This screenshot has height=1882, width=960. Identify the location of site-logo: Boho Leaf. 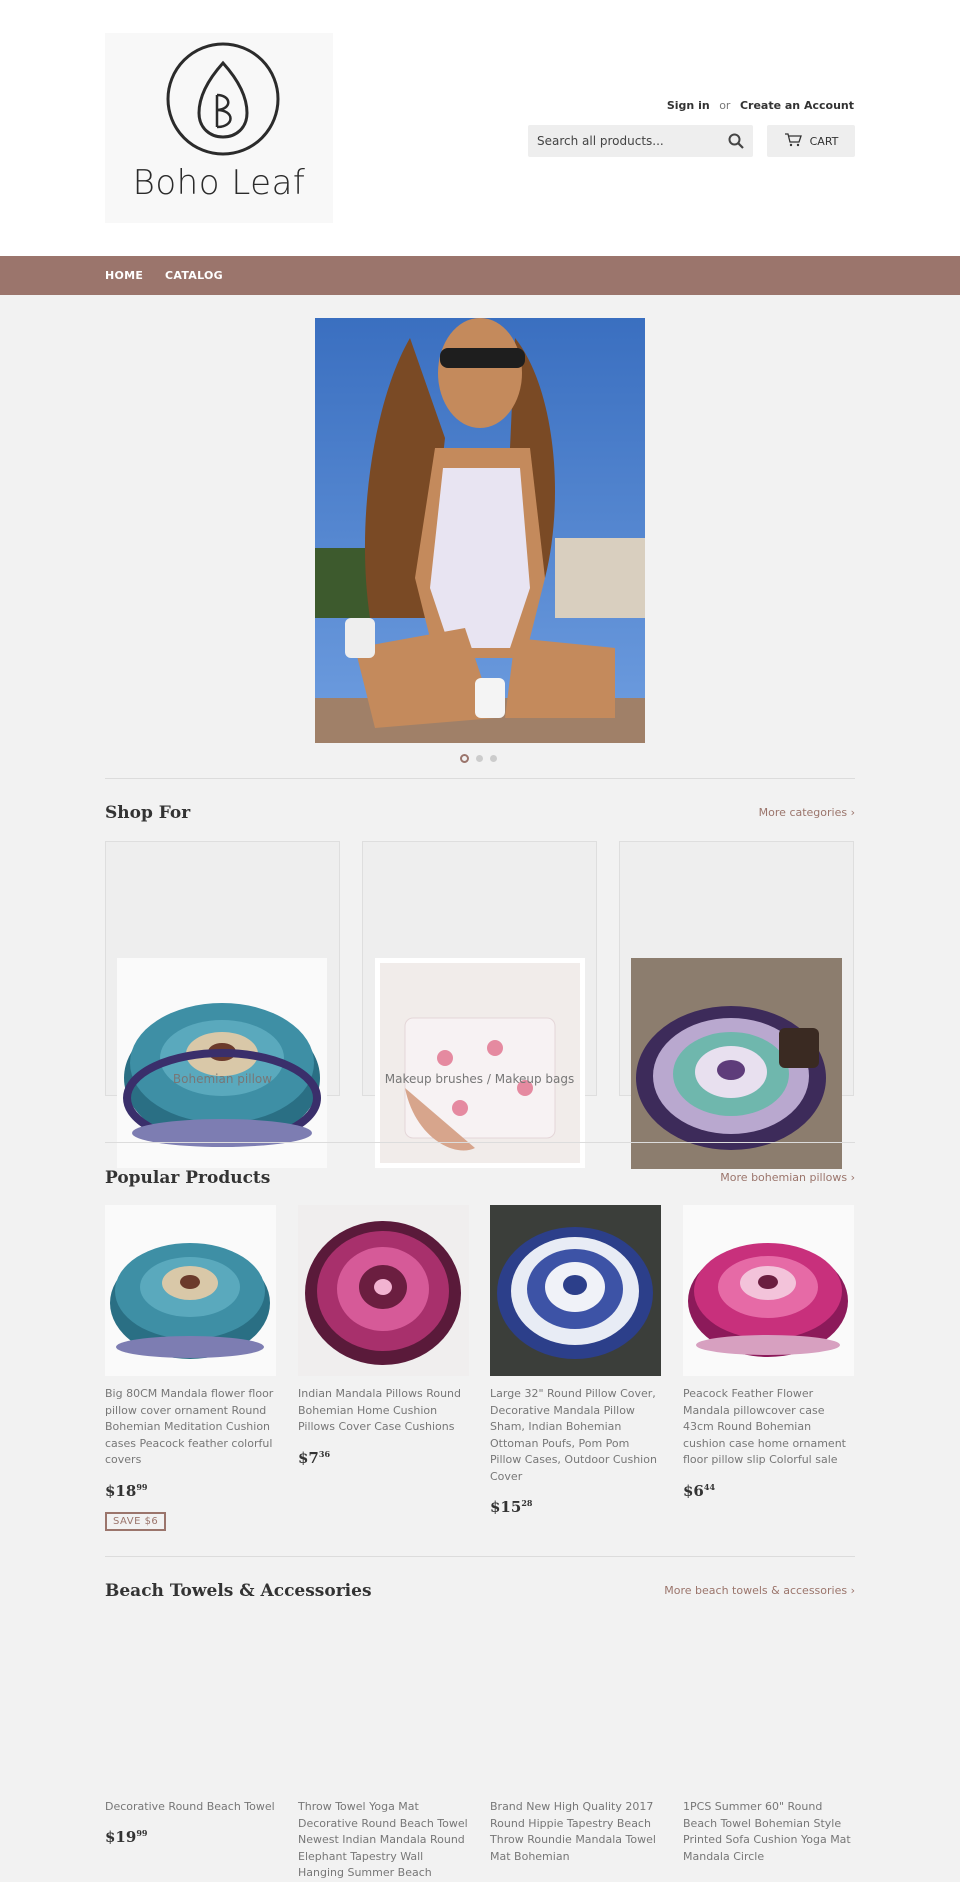
(219, 128).